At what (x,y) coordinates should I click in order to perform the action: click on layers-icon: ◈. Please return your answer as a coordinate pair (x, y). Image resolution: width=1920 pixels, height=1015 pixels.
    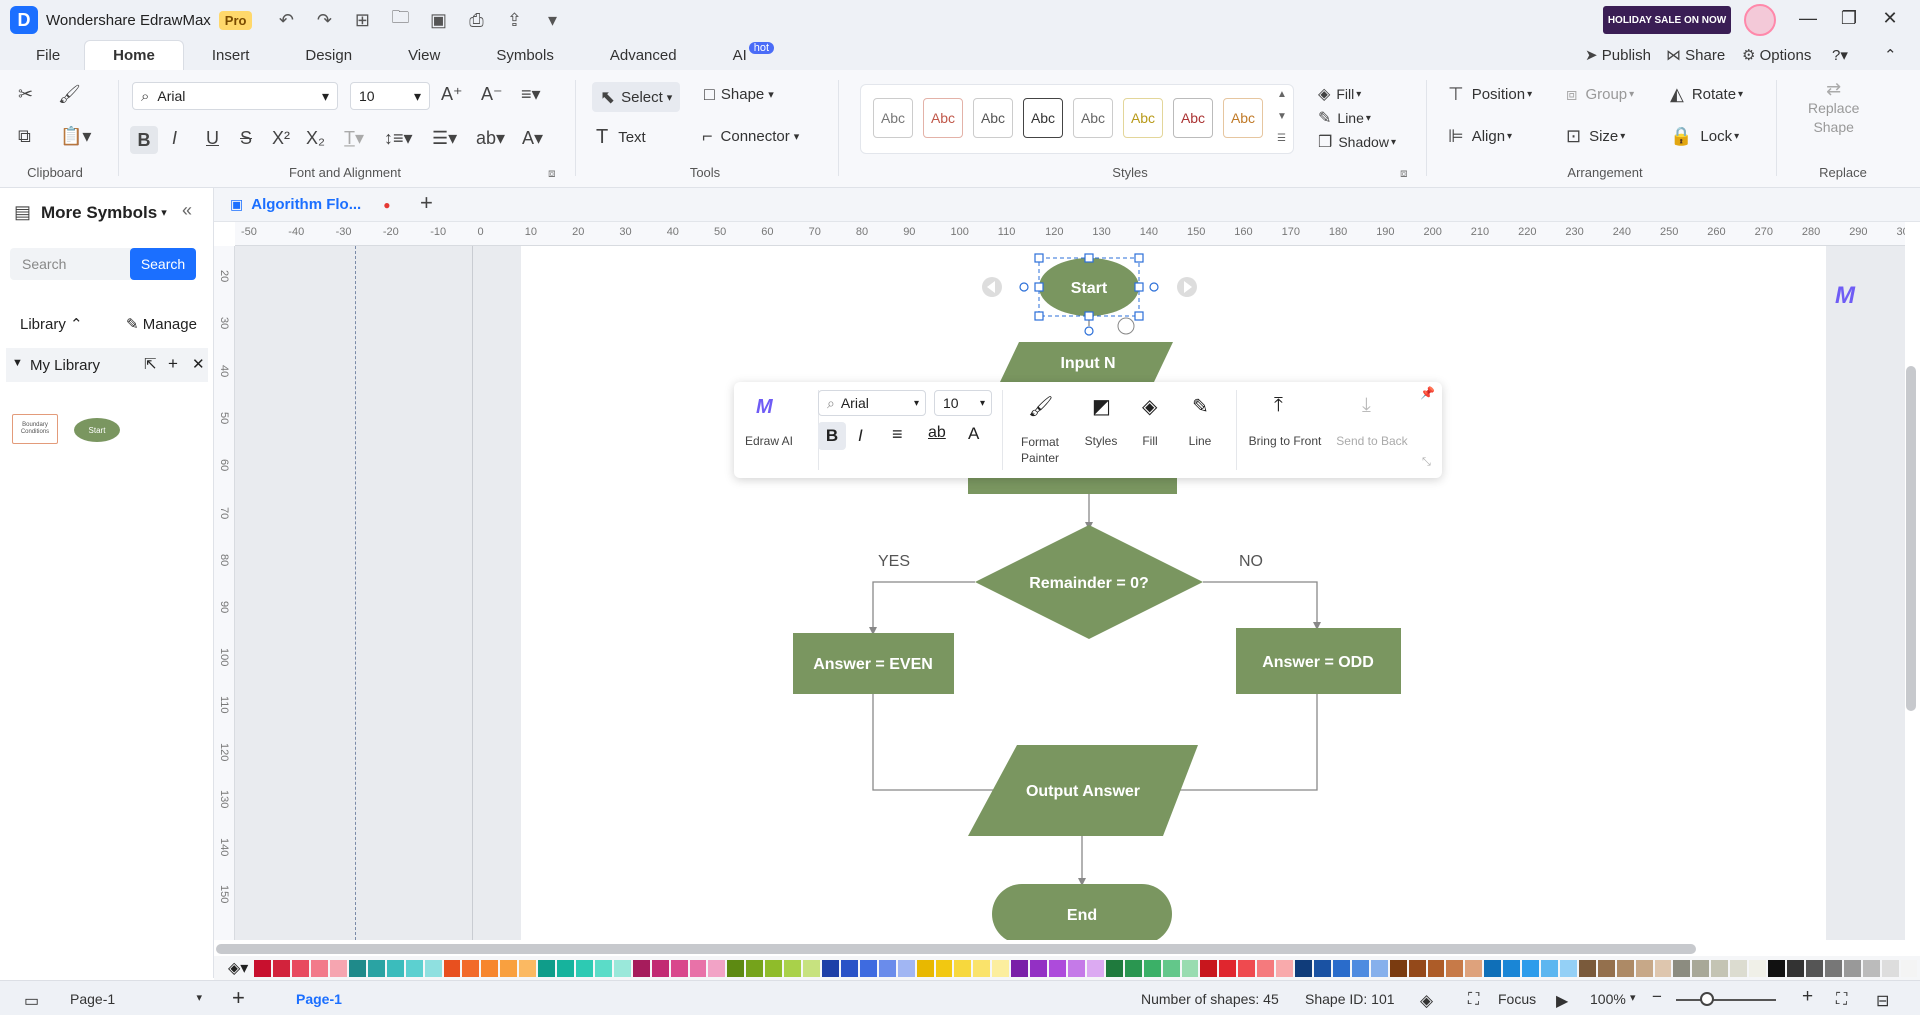
    Looking at the image, I should click on (1426, 1001).